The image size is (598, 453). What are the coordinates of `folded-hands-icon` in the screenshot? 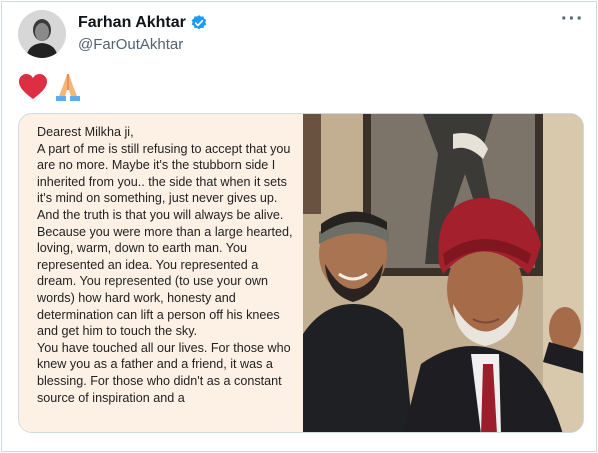 It's located at (68, 89).